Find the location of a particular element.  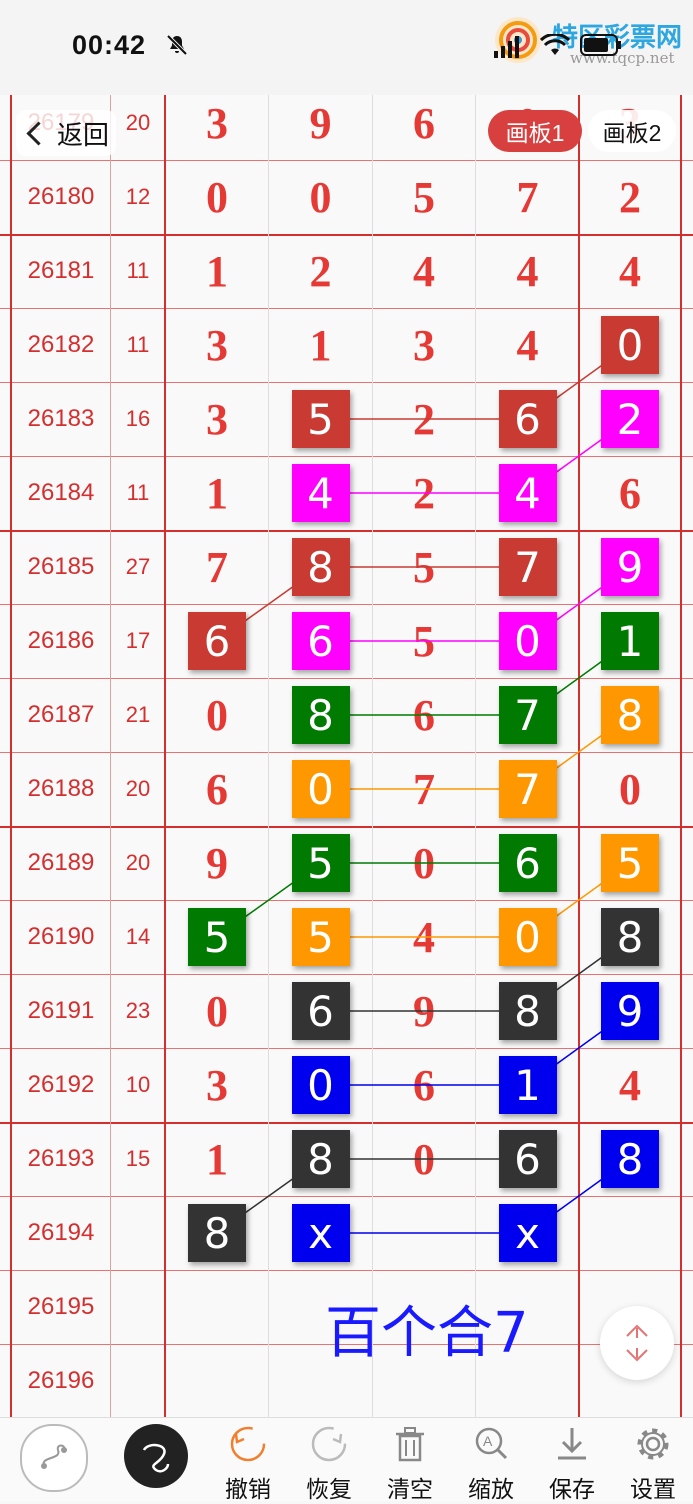

zoom-label: 缩放 is located at coordinates (491, 1490).